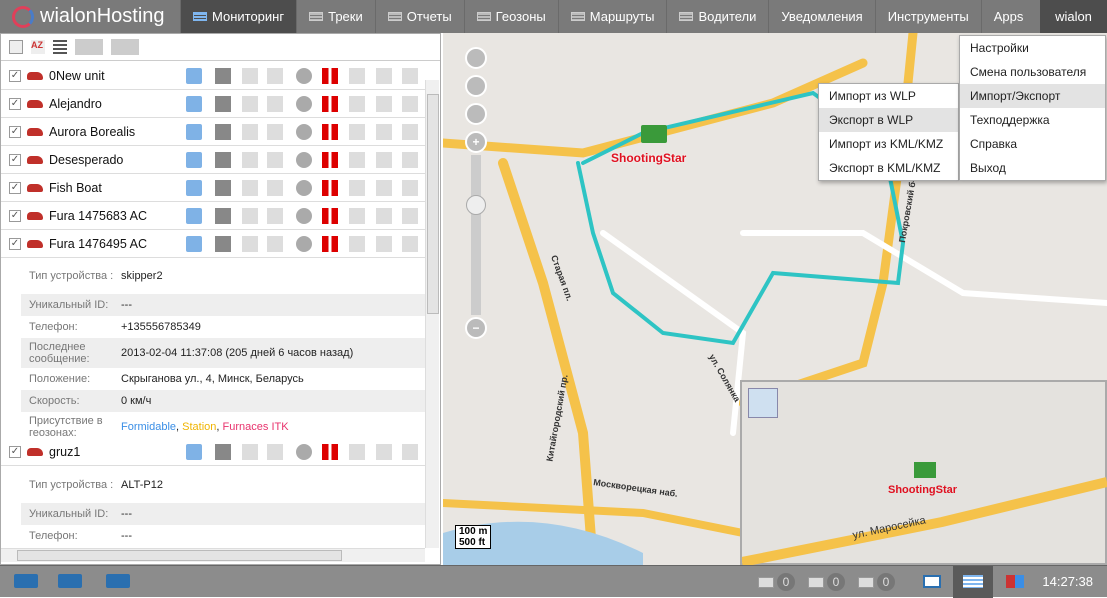 The width and height of the screenshot is (1107, 598). What do you see at coordinates (476, 86) in the screenshot?
I see `pan-left-button` at bounding box center [476, 86].